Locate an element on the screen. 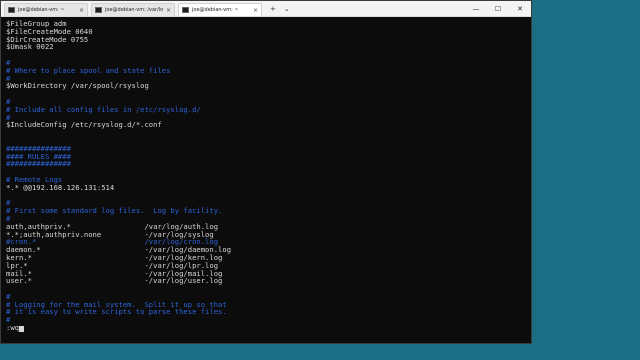  terminal-line: $IncludeConfig /etc/rsyslog.d/*.conf is located at coordinates (84, 125).